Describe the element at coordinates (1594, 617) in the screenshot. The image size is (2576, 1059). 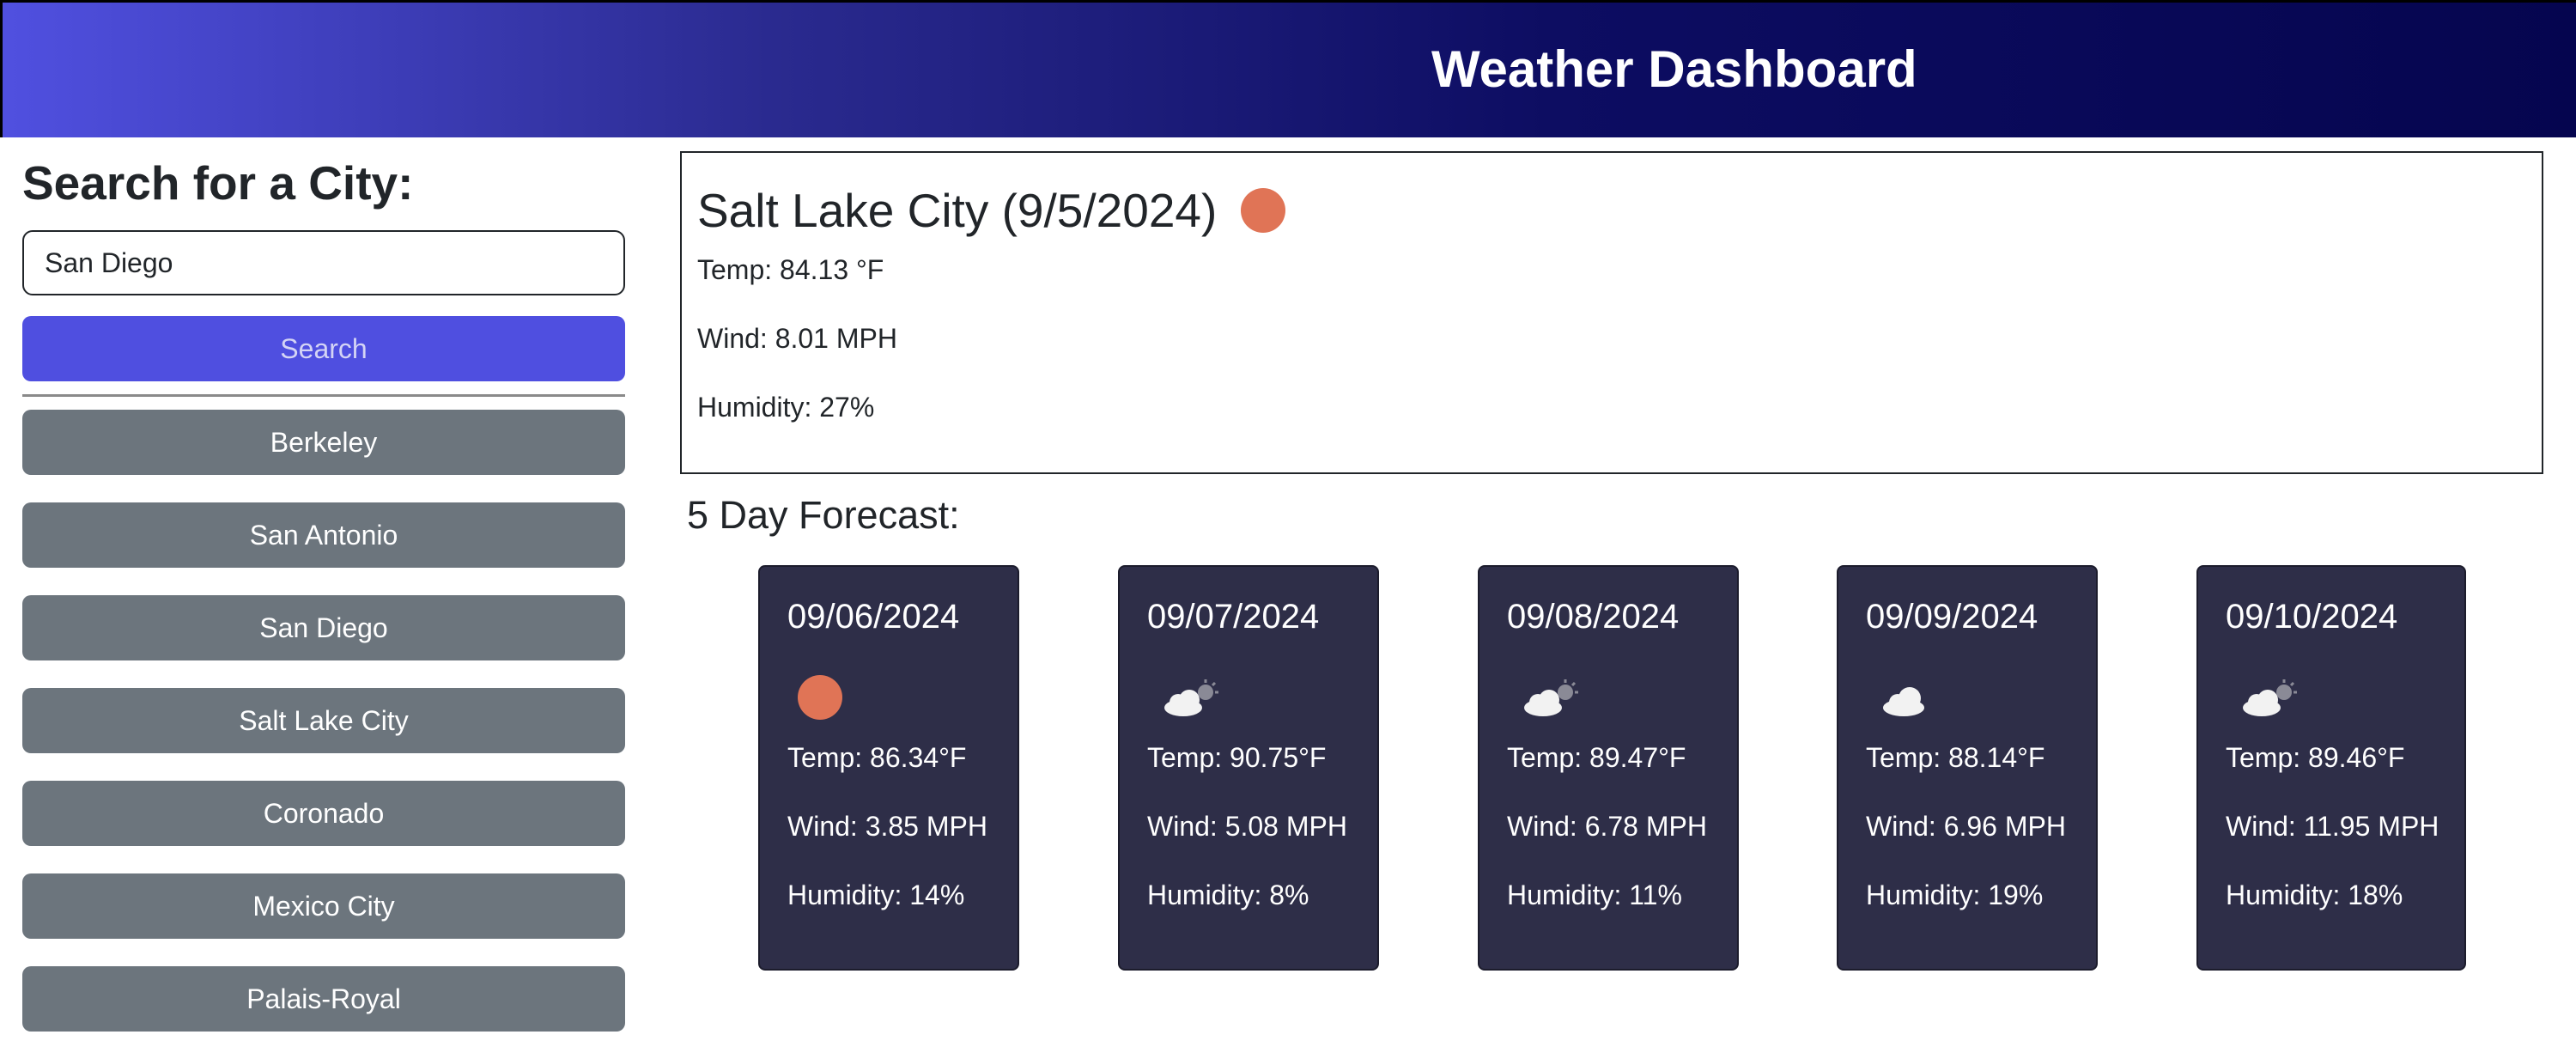
I see `forecast-date: 09/08/2024` at that location.